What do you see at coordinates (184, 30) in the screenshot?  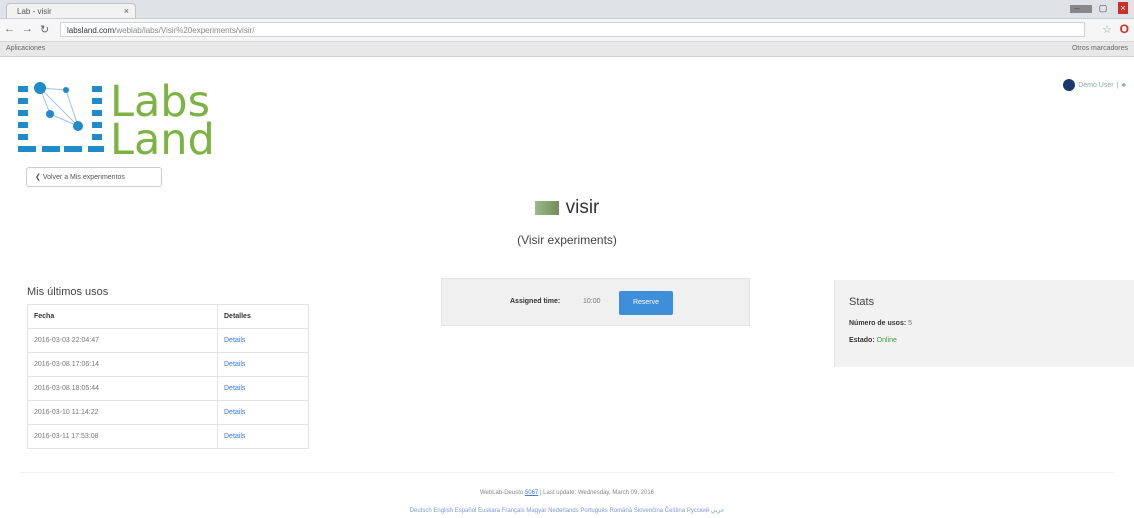 I see `url-path: /weblab/labs/Visir%20experiments/visir/` at bounding box center [184, 30].